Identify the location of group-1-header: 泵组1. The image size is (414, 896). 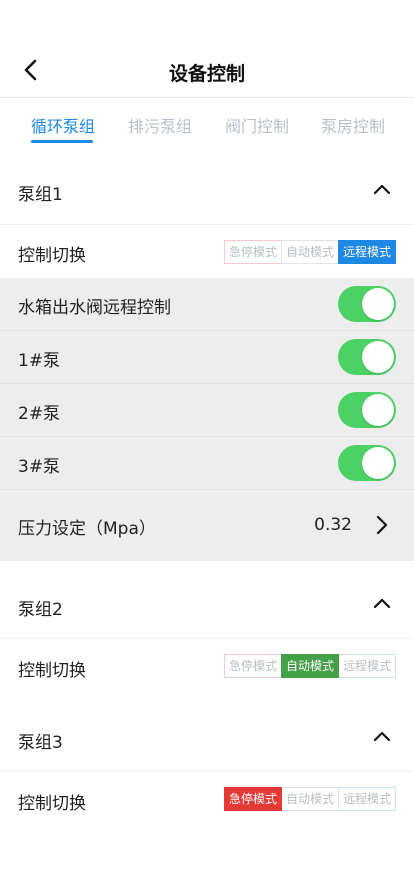
(207, 190).